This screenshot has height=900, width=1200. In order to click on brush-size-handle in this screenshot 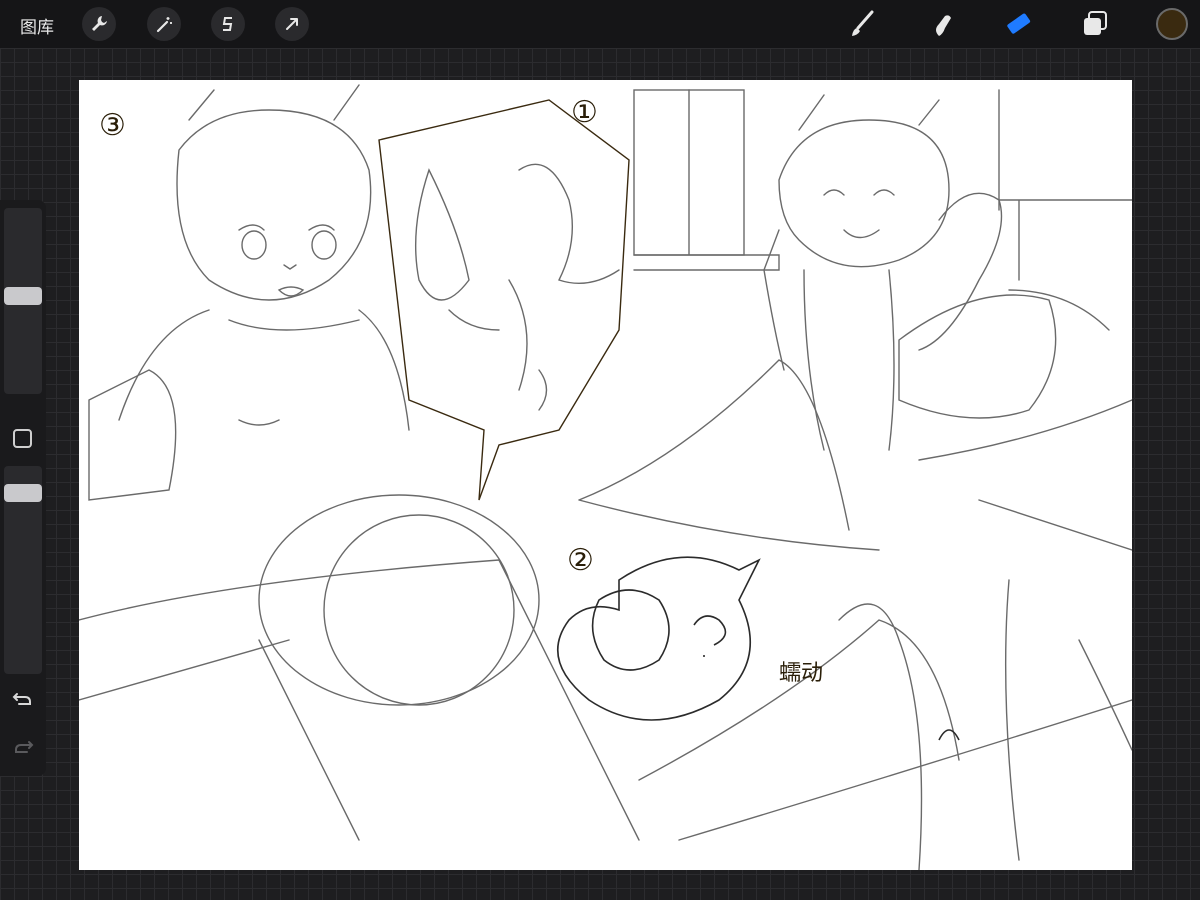, I will do `click(23, 296)`.